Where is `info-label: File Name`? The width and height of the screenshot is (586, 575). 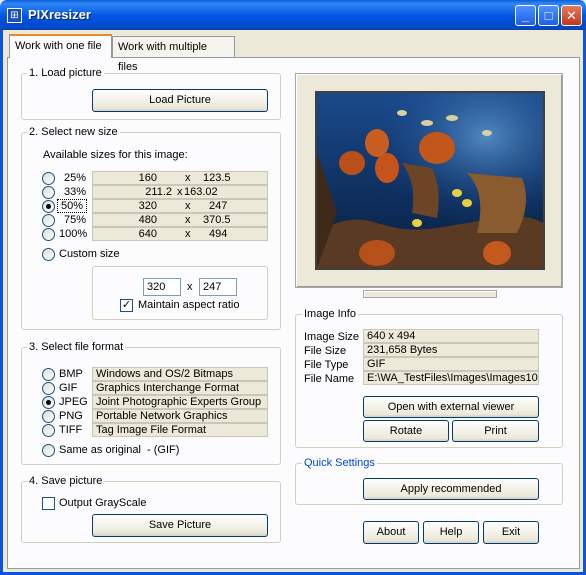
info-label: File Name is located at coordinates (329, 379).